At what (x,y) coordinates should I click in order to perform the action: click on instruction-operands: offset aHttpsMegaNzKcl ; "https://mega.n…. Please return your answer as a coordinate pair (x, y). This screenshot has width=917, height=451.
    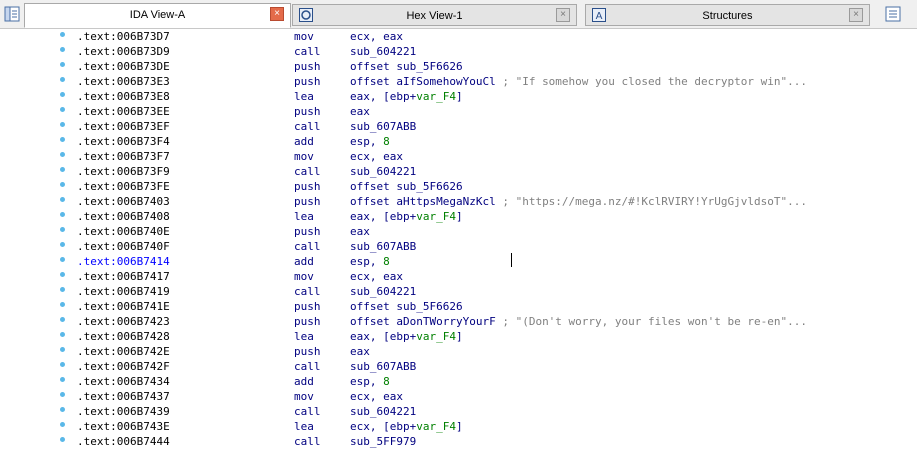
    Looking at the image, I should click on (578, 201).